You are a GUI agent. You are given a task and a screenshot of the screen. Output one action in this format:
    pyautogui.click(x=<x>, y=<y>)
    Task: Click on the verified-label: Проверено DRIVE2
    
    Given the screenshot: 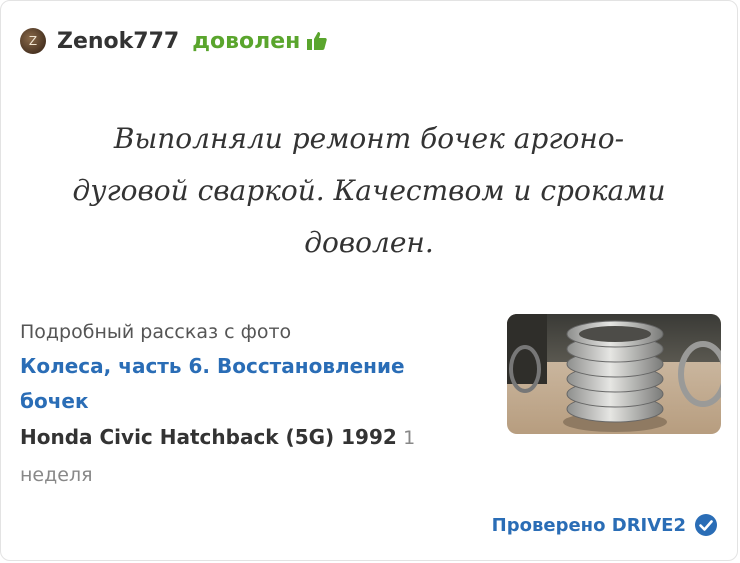 What is the action you would take?
    pyautogui.click(x=588, y=525)
    